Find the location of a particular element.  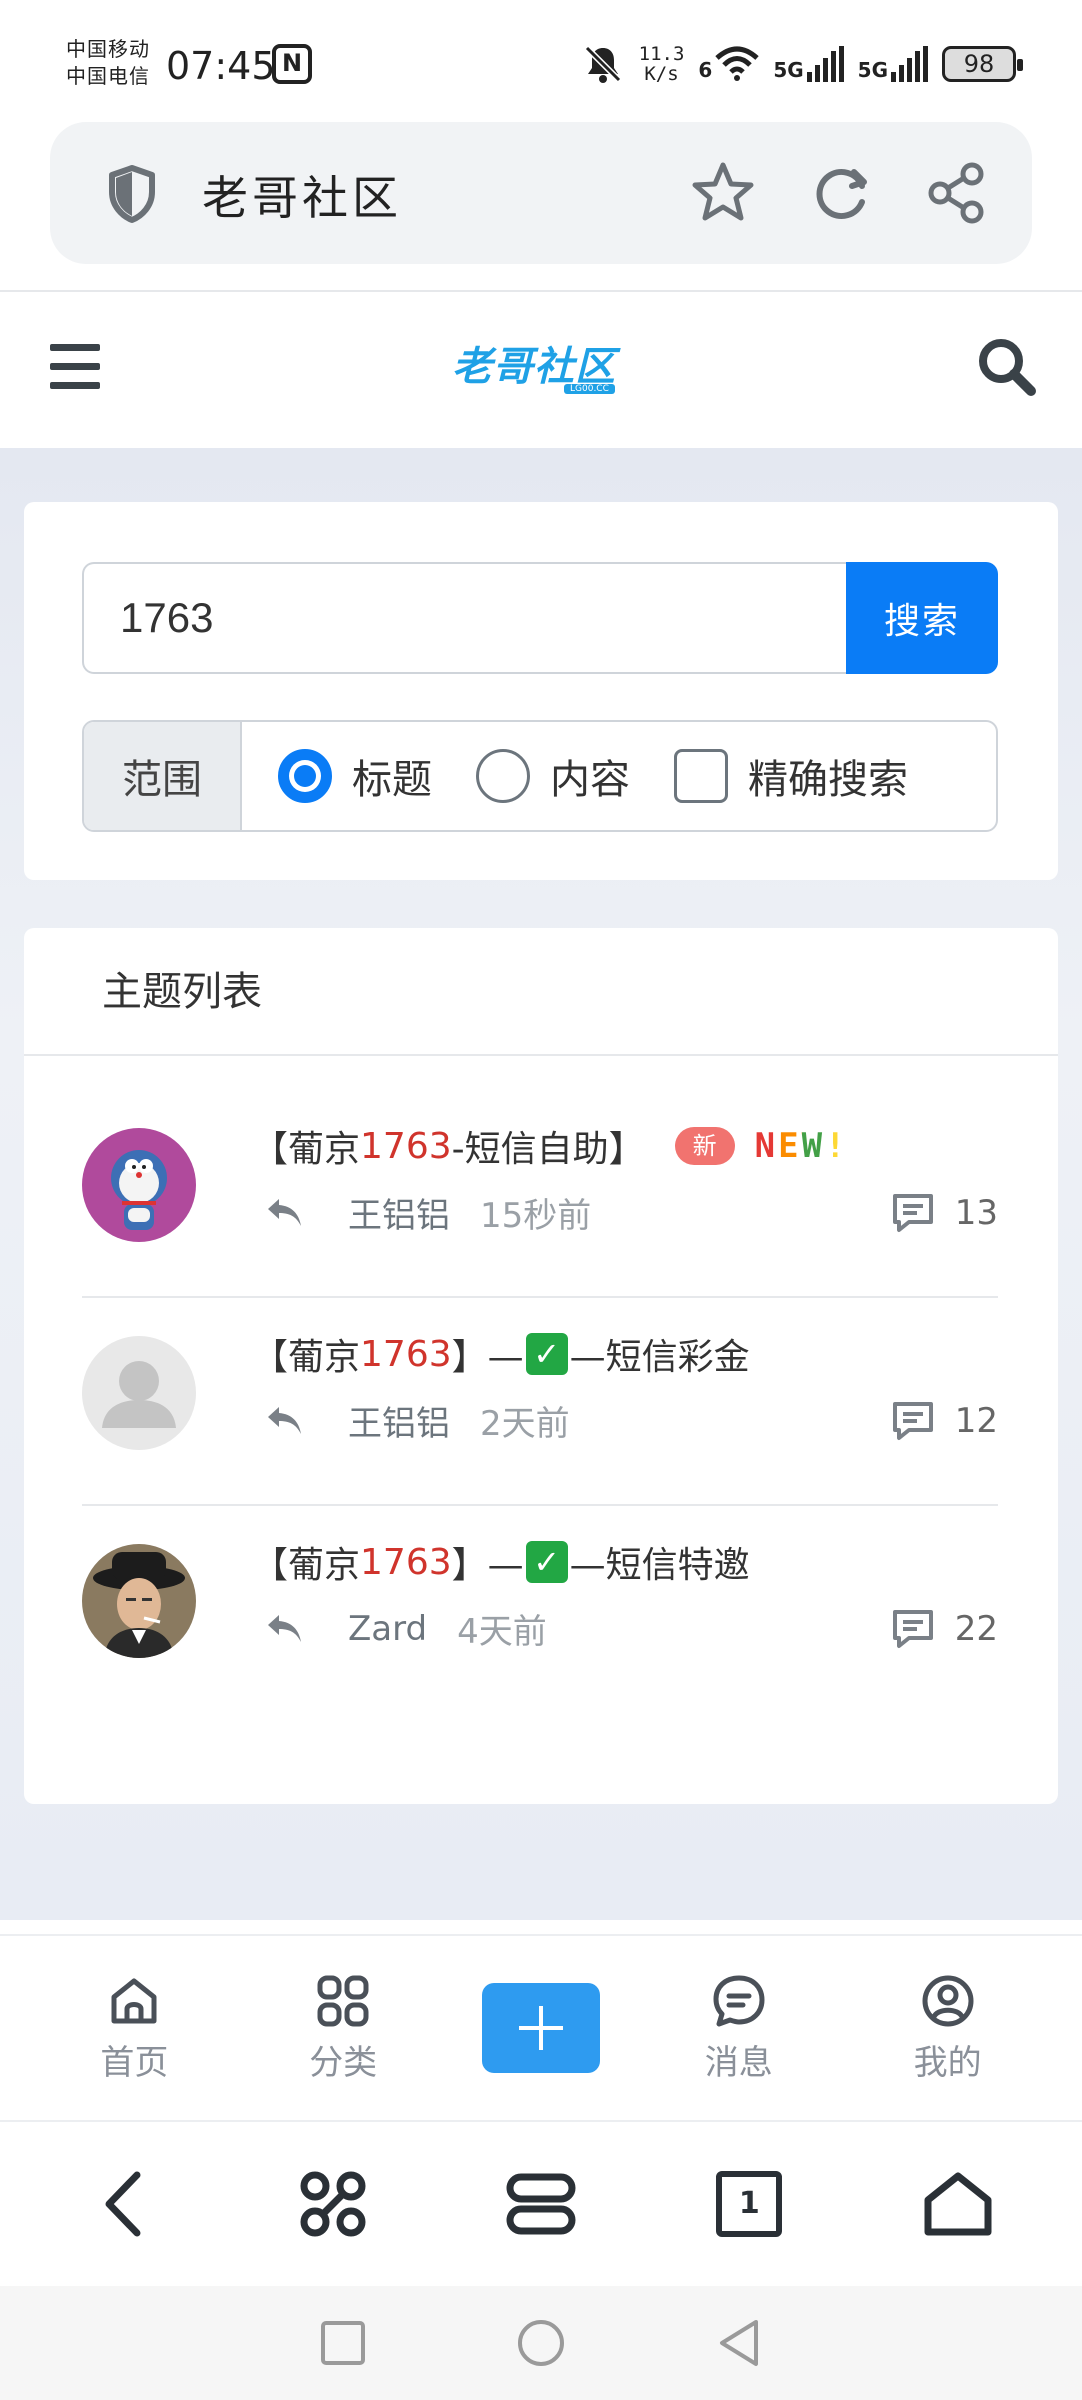

reply-count-value: 13 is located at coordinates (976, 1213).